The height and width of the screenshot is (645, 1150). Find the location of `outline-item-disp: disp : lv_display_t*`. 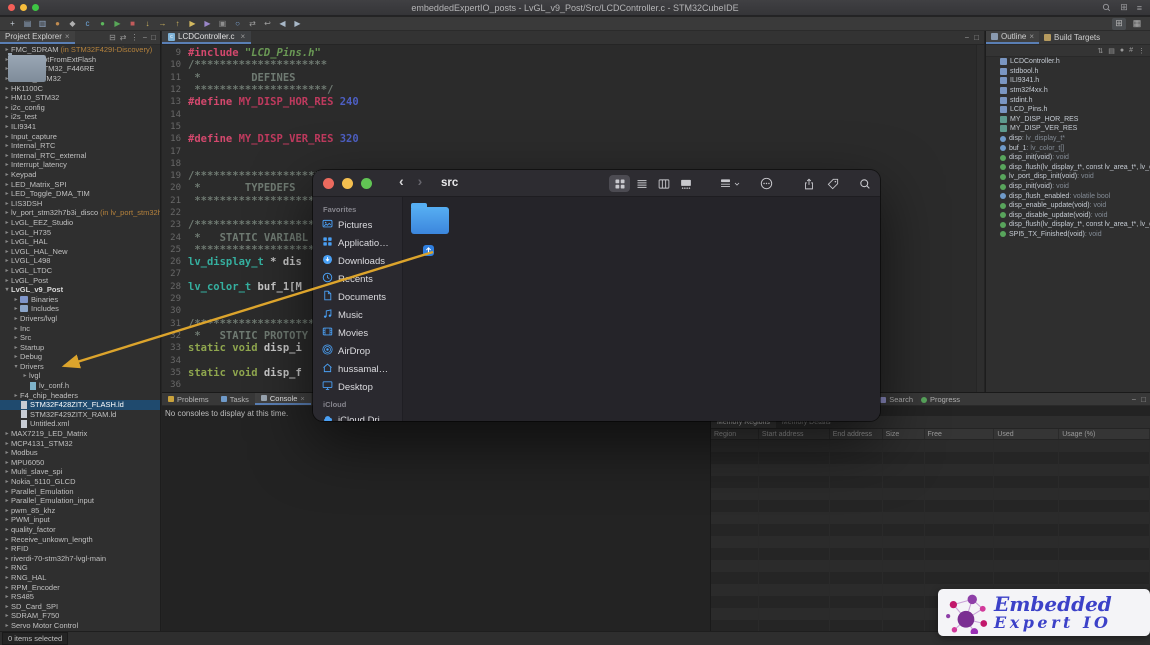

outline-item-disp: disp : lv_display_t* is located at coordinates (1068, 139).